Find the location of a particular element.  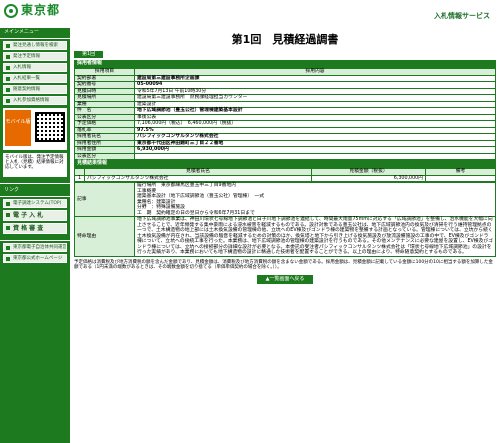

estimate-section-head: 見積結果情報 is located at coordinates (285, 164).